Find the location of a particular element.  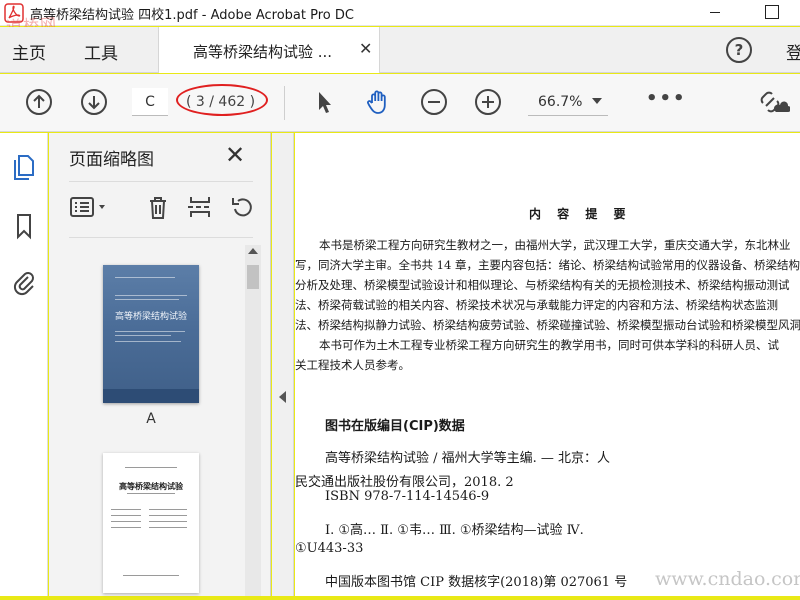

acrobat-logo-icon is located at coordinates (14, 13).